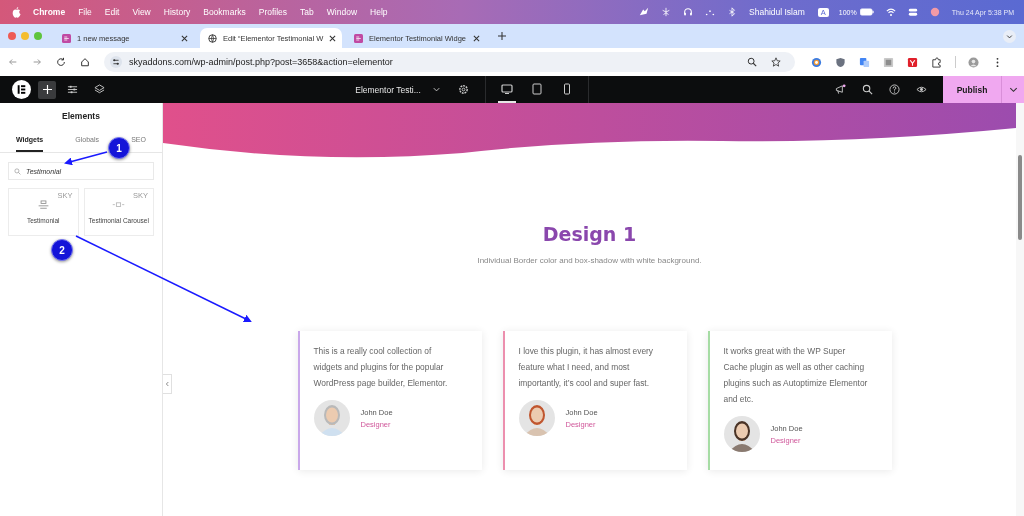 This screenshot has height=516, width=1024. I want to click on layers-icon, so click(99, 89).